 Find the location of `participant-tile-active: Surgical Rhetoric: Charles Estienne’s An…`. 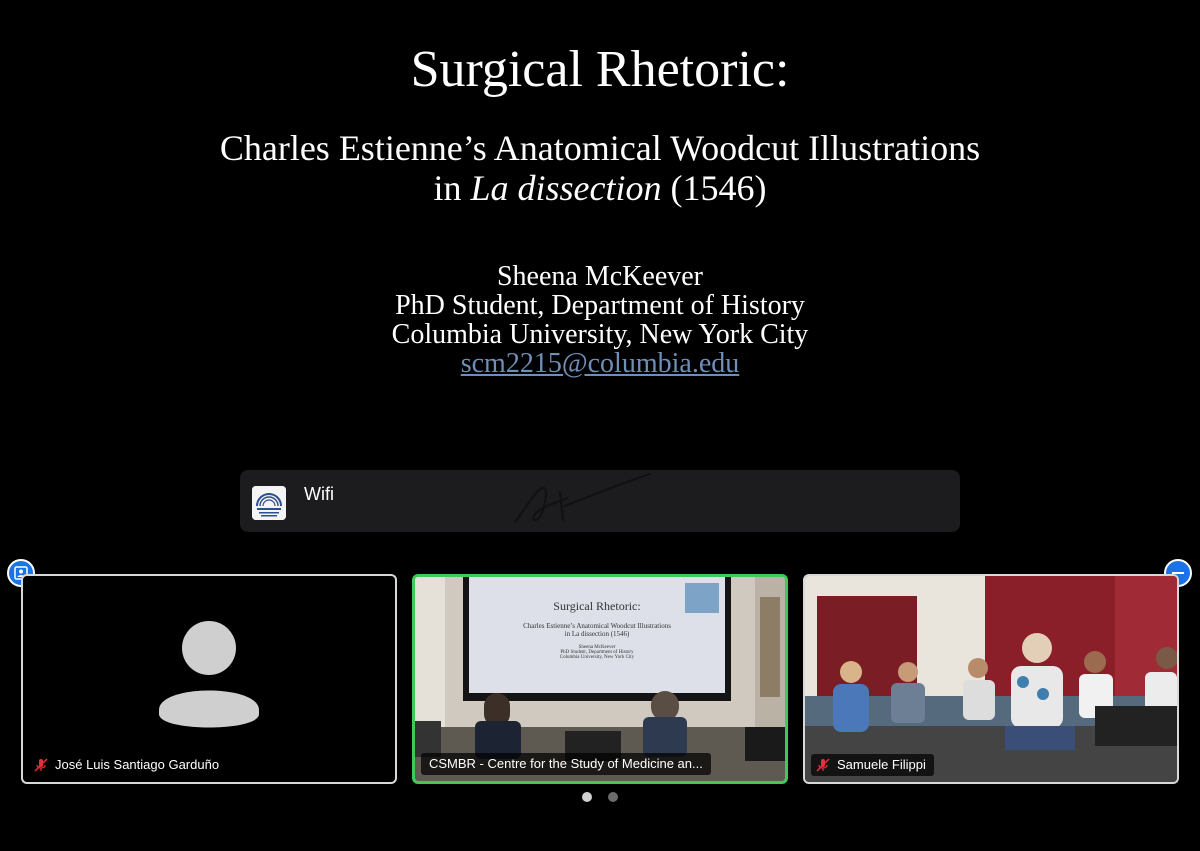

participant-tile-active: Surgical Rhetoric: Charles Estienne’s An… is located at coordinates (600, 679).